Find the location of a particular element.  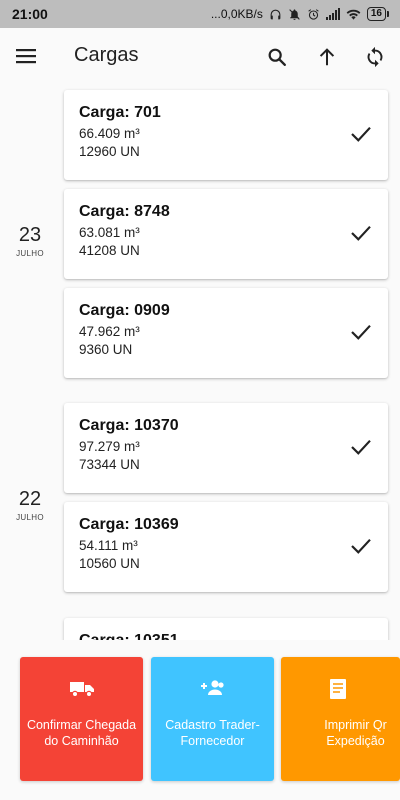

carga-units: 73344 UN is located at coordinates (109, 464).